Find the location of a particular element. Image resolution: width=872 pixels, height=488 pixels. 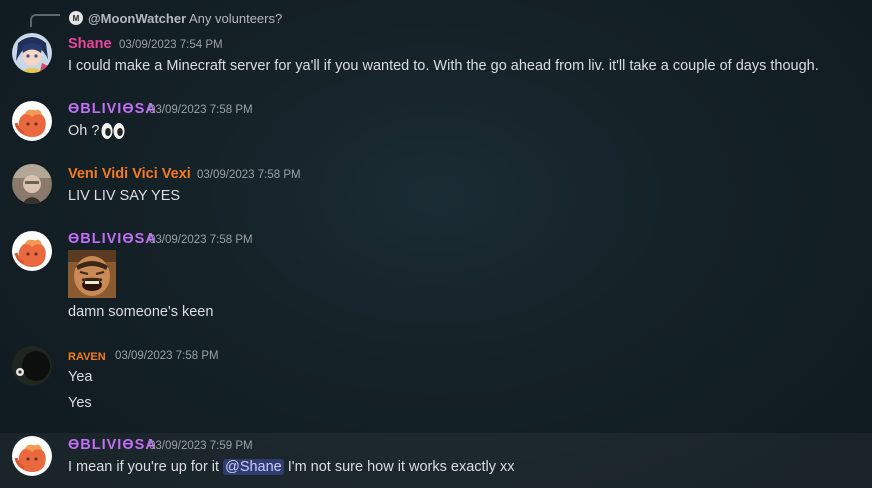

message-text-end: I'm not sure how it works exactly xx is located at coordinates (399, 467).